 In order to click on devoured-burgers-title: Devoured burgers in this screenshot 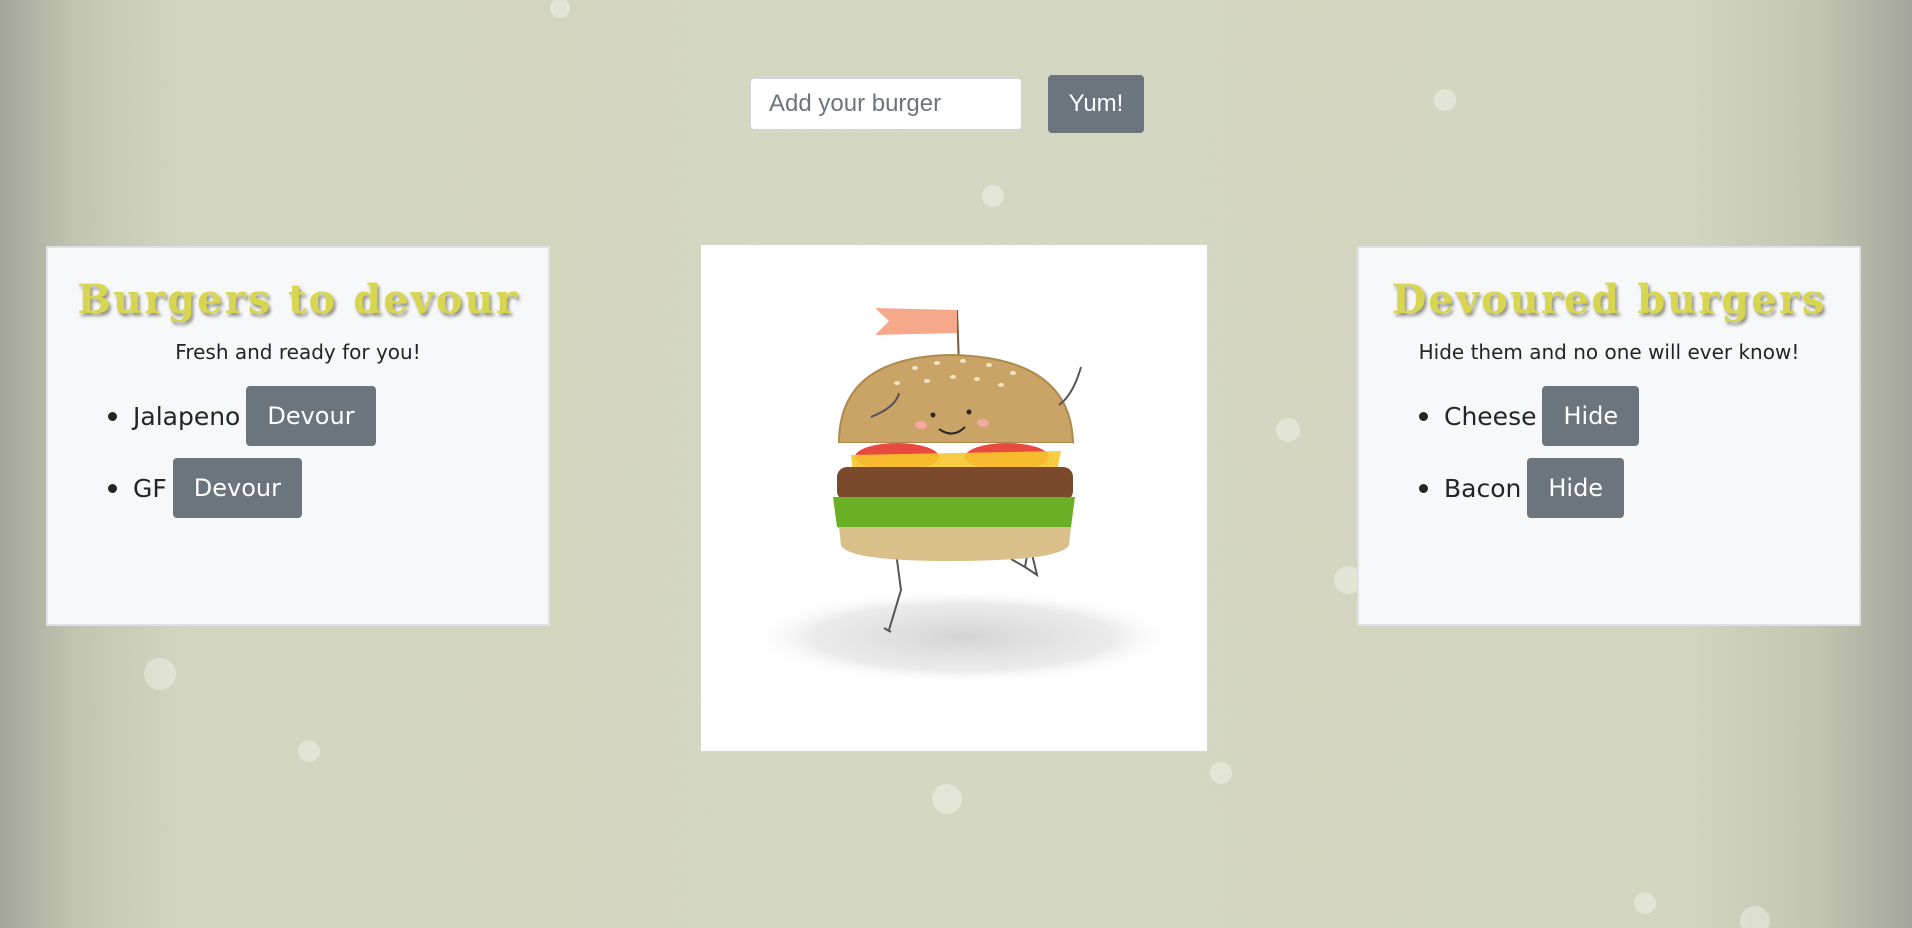, I will do `click(1609, 299)`.